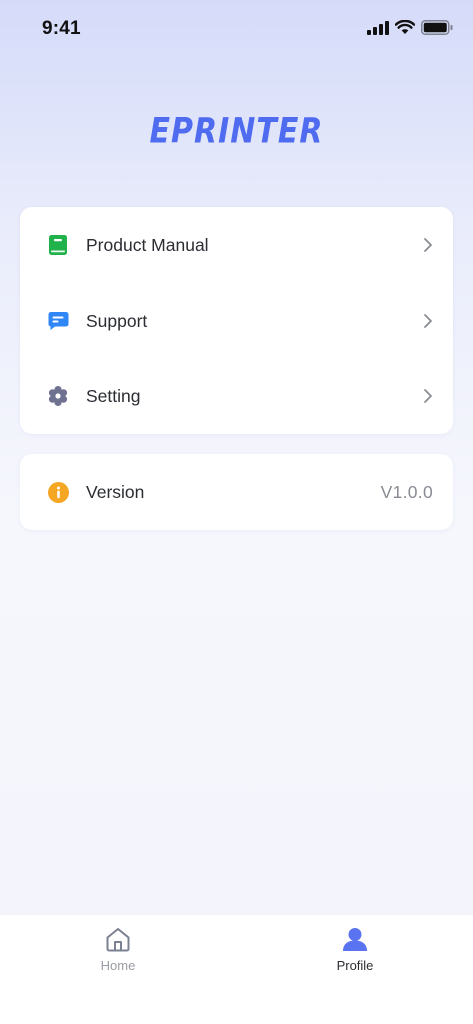  What do you see at coordinates (236, 29) in the screenshot?
I see `status-bar: 9:41` at bounding box center [236, 29].